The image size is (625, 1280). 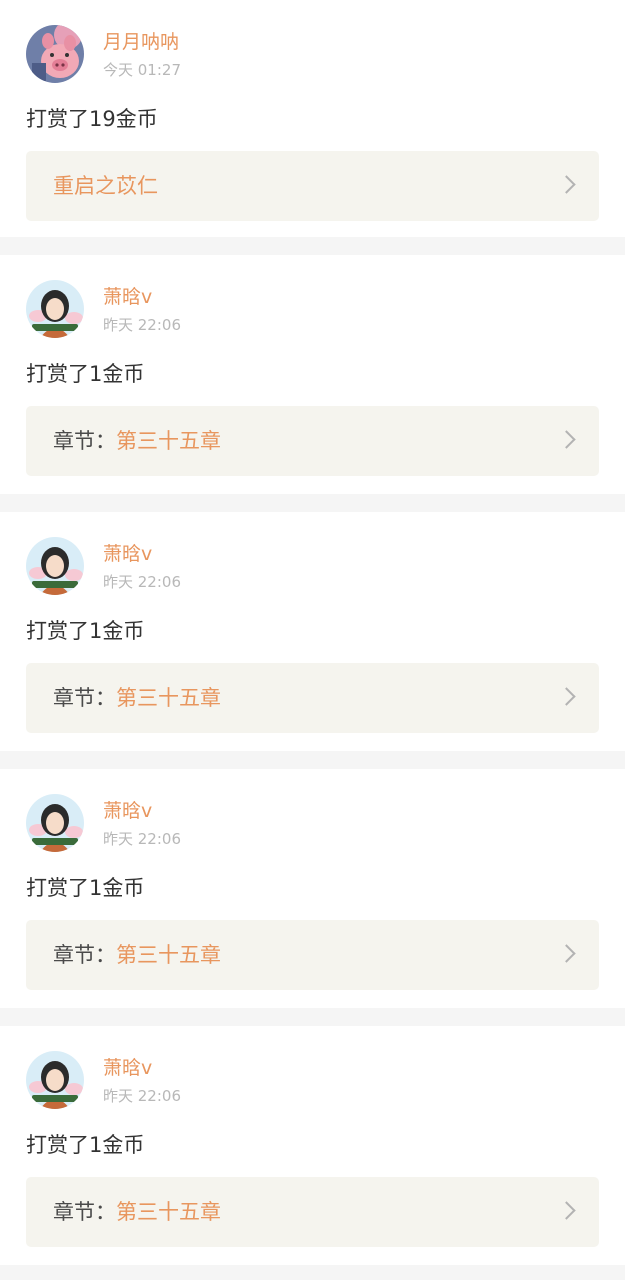 What do you see at coordinates (141, 42) in the screenshot?
I see `username: 月月呐呐` at bounding box center [141, 42].